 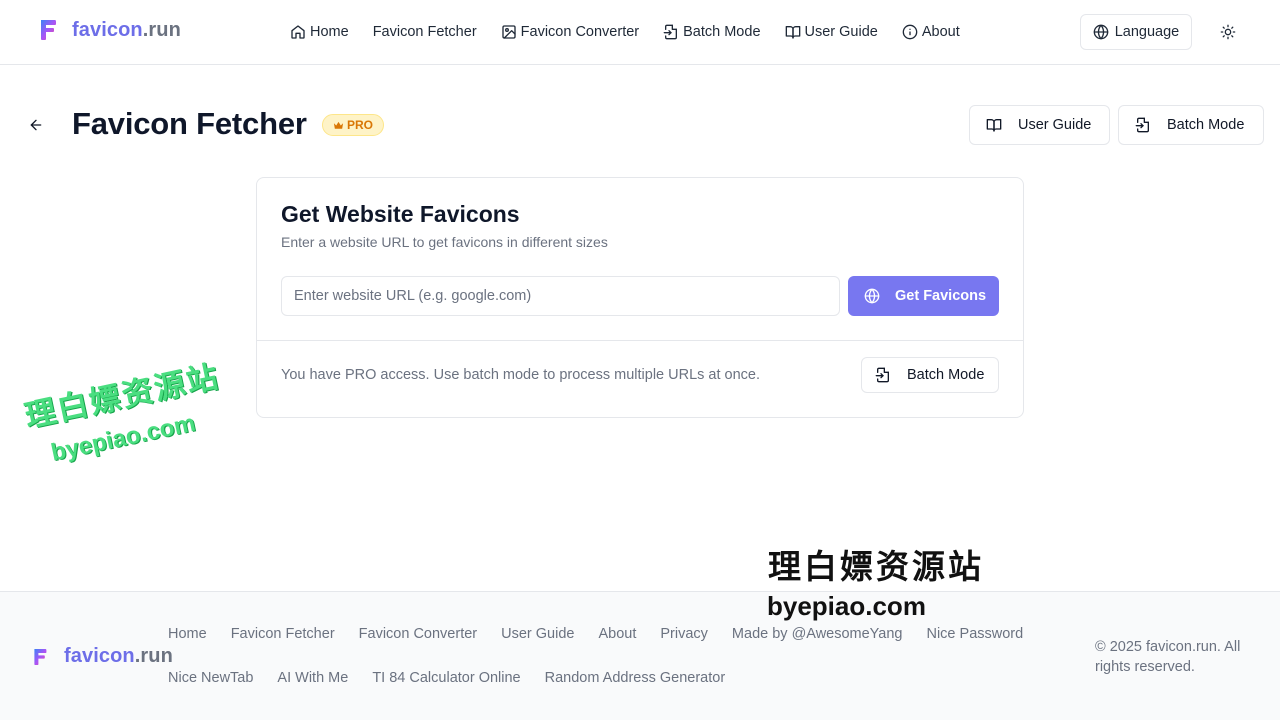 I want to click on page-title: Favicon Fetcher, so click(x=189, y=123).